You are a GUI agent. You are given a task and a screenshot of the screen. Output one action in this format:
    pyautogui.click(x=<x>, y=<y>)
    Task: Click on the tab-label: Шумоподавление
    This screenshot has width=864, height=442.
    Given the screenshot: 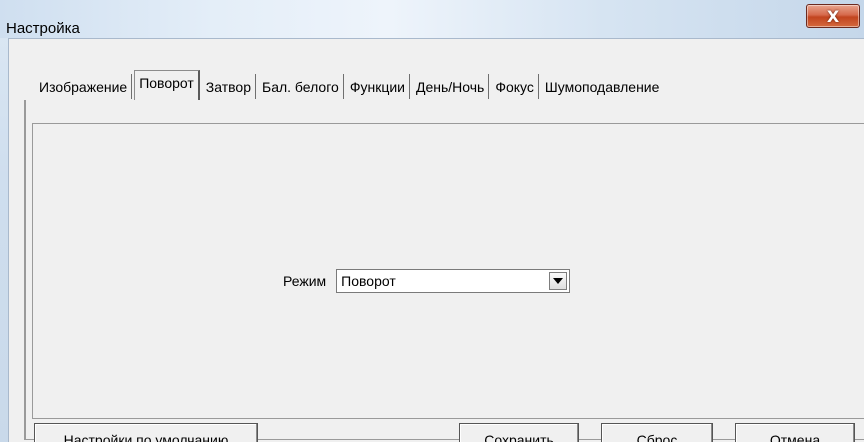 What is the action you would take?
    pyautogui.click(x=602, y=86)
    